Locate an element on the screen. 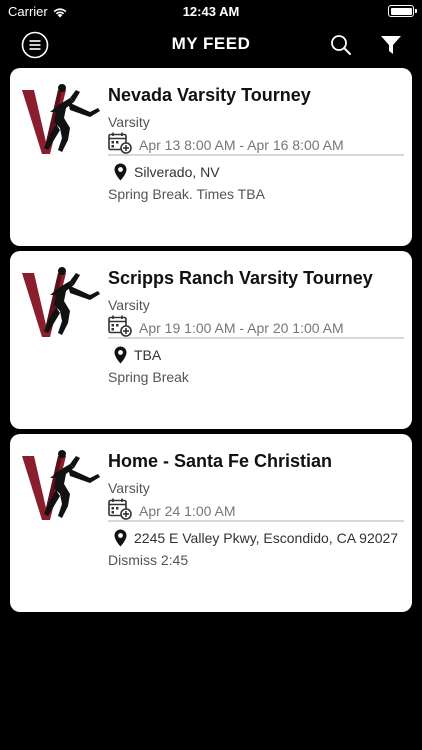 The image size is (422, 750). nav-bar: MY FEED is located at coordinates (211, 44).